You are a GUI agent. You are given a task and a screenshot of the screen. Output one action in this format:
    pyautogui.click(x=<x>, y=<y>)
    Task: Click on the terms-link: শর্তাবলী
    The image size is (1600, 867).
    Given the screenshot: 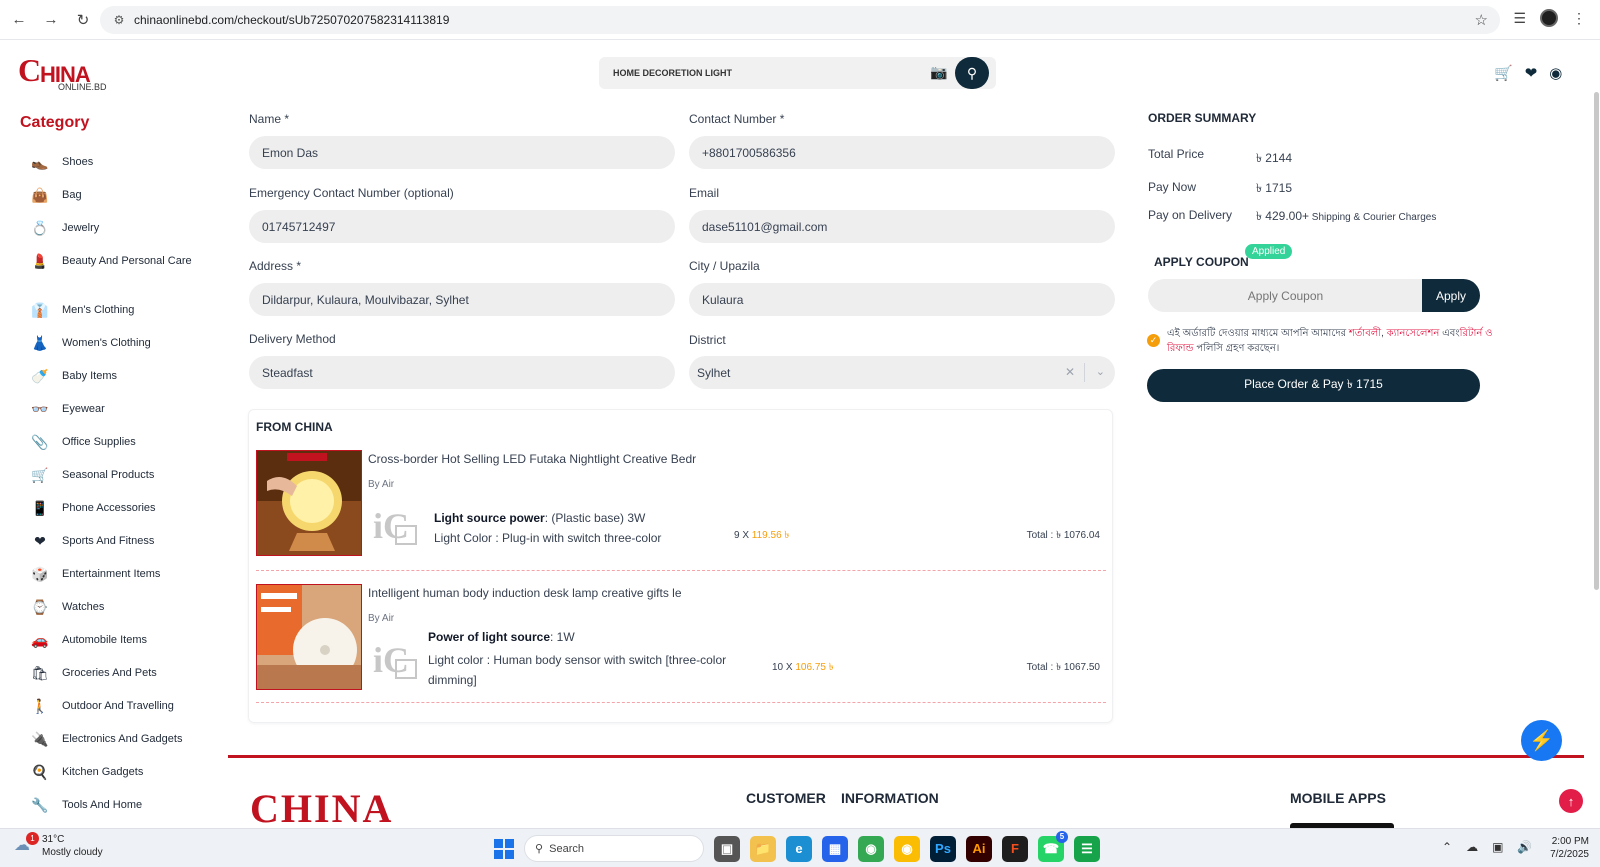 What is the action you would take?
    pyautogui.click(x=1365, y=333)
    